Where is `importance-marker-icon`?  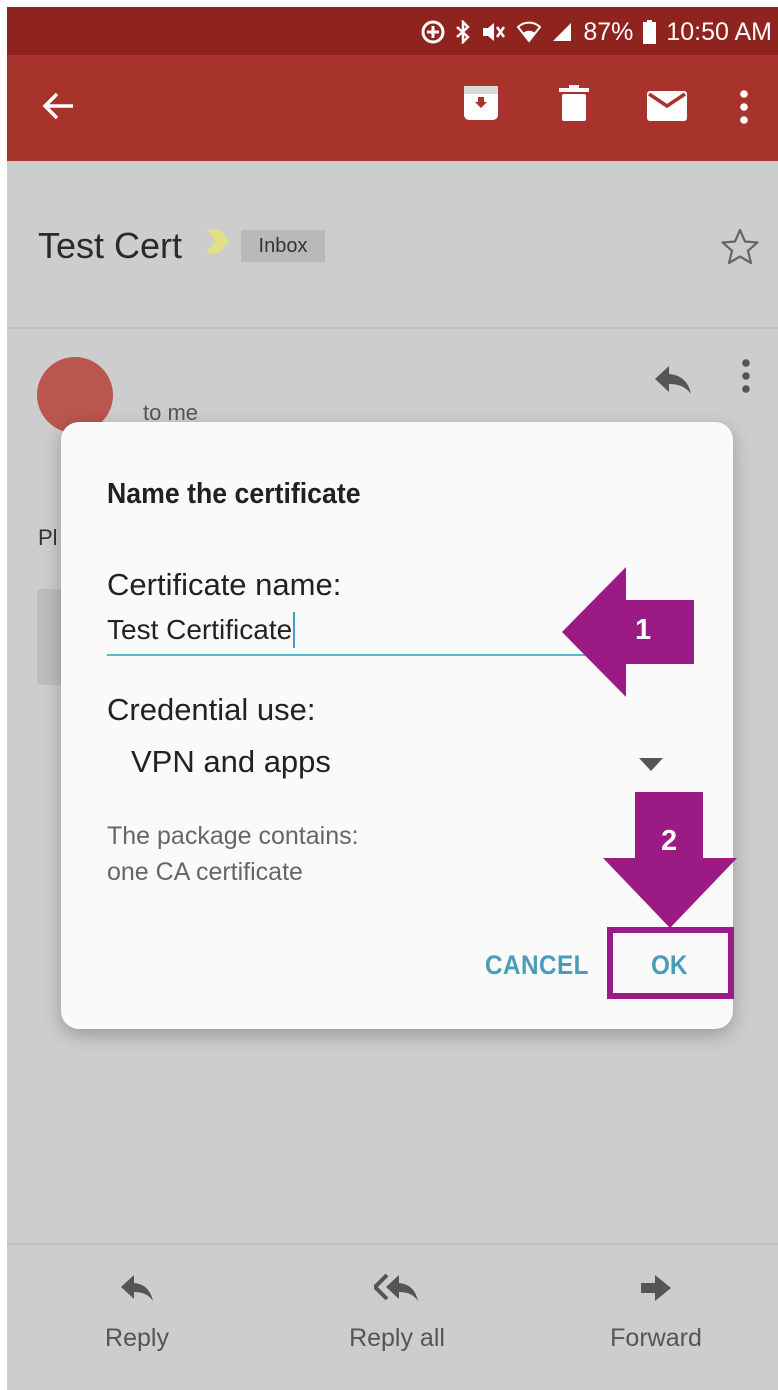 importance-marker-icon is located at coordinates (218, 243).